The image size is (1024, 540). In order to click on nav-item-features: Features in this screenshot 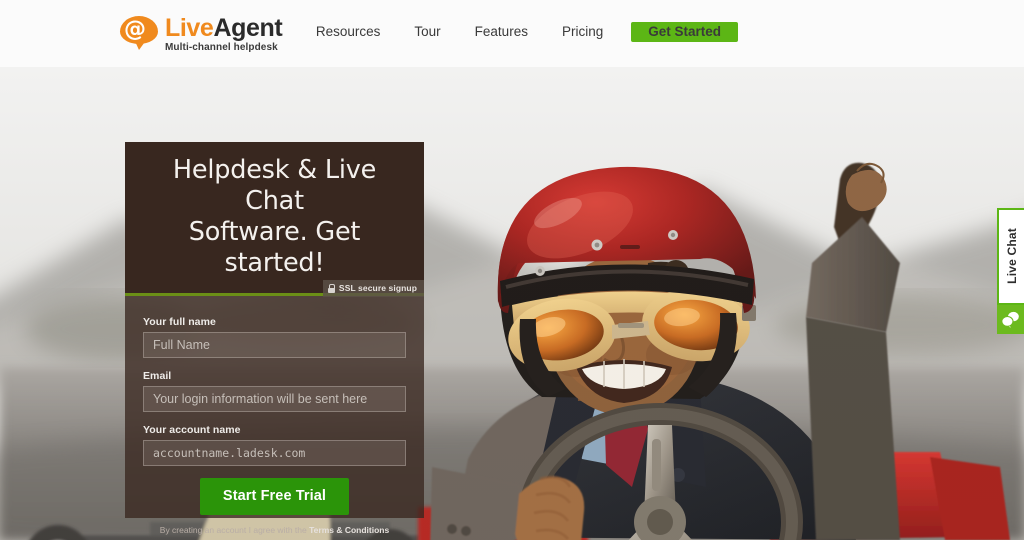, I will do `click(501, 32)`.